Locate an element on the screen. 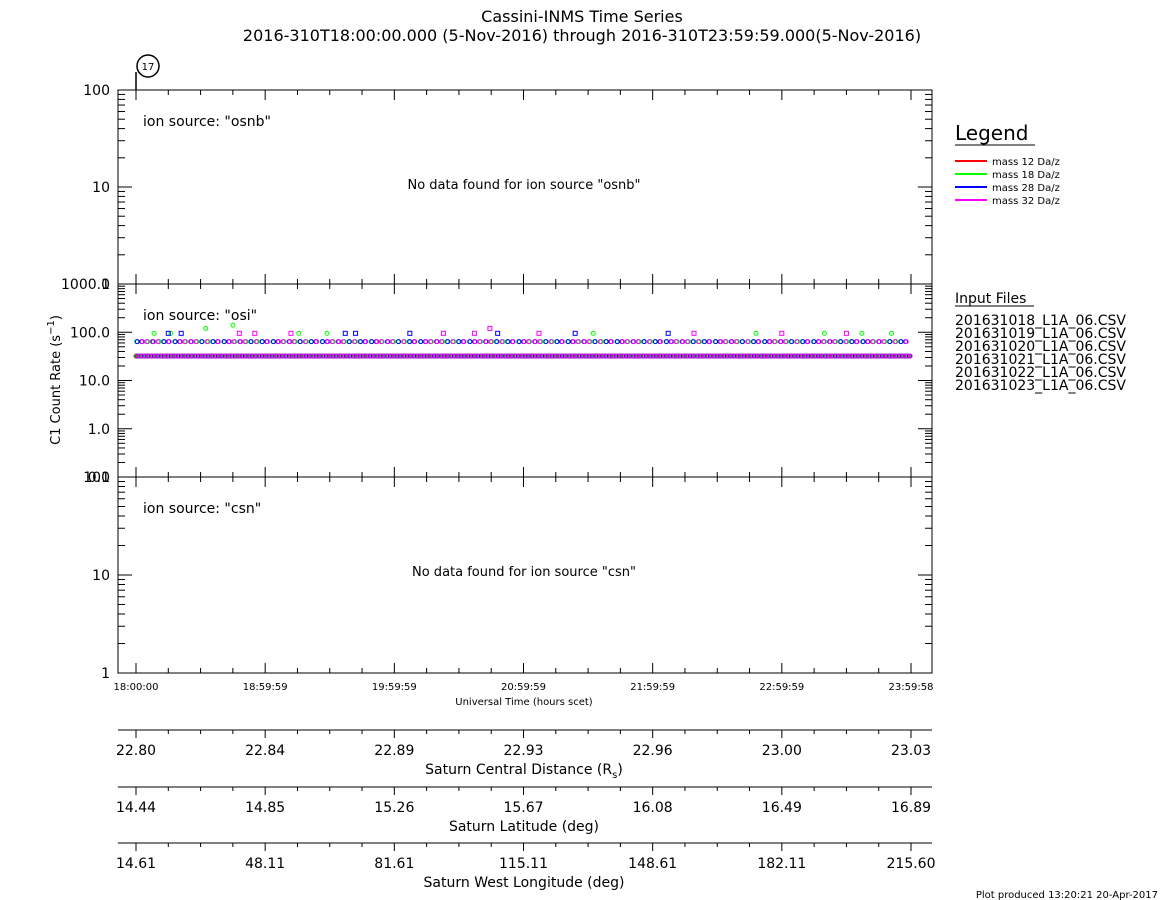  aux-tick-label: 215.60 is located at coordinates (911, 864).